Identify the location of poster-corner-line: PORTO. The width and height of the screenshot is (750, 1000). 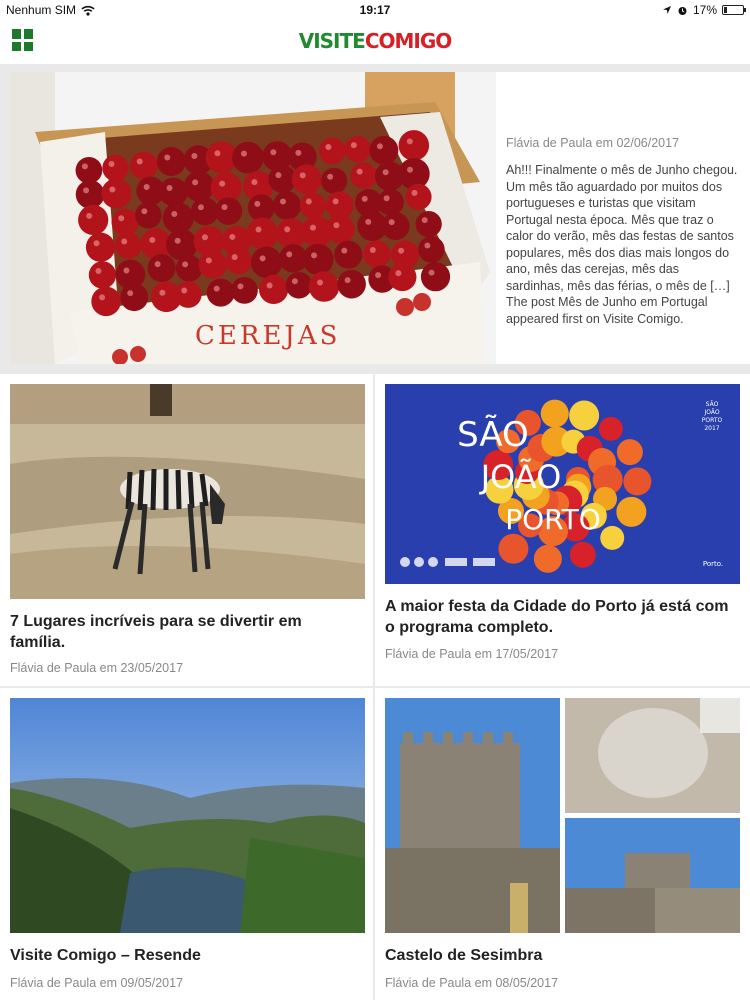
(712, 420).